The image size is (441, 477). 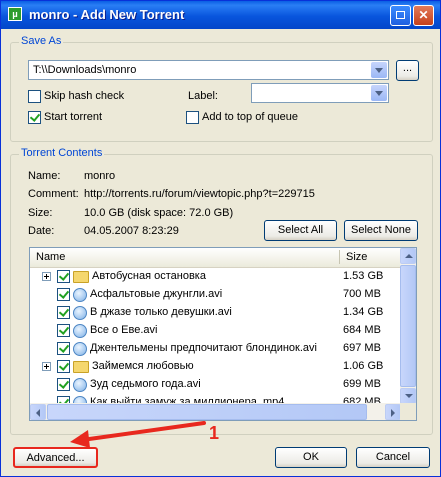 I want to click on maximize-button, so click(x=400, y=15).